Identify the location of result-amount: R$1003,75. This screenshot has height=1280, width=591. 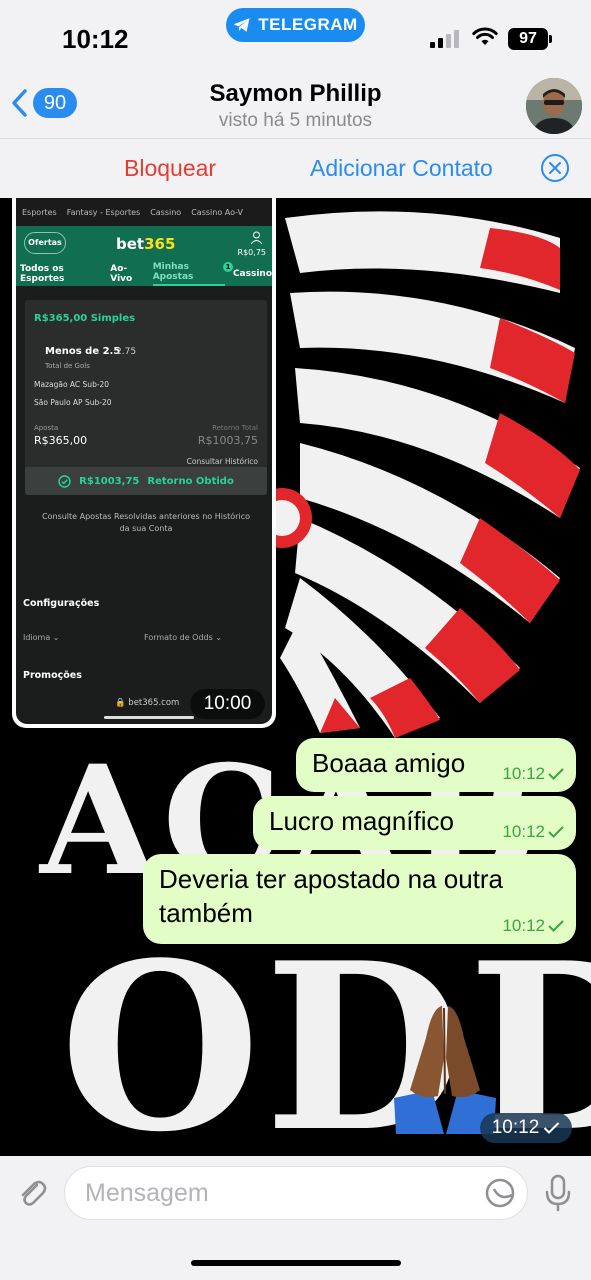
(109, 481).